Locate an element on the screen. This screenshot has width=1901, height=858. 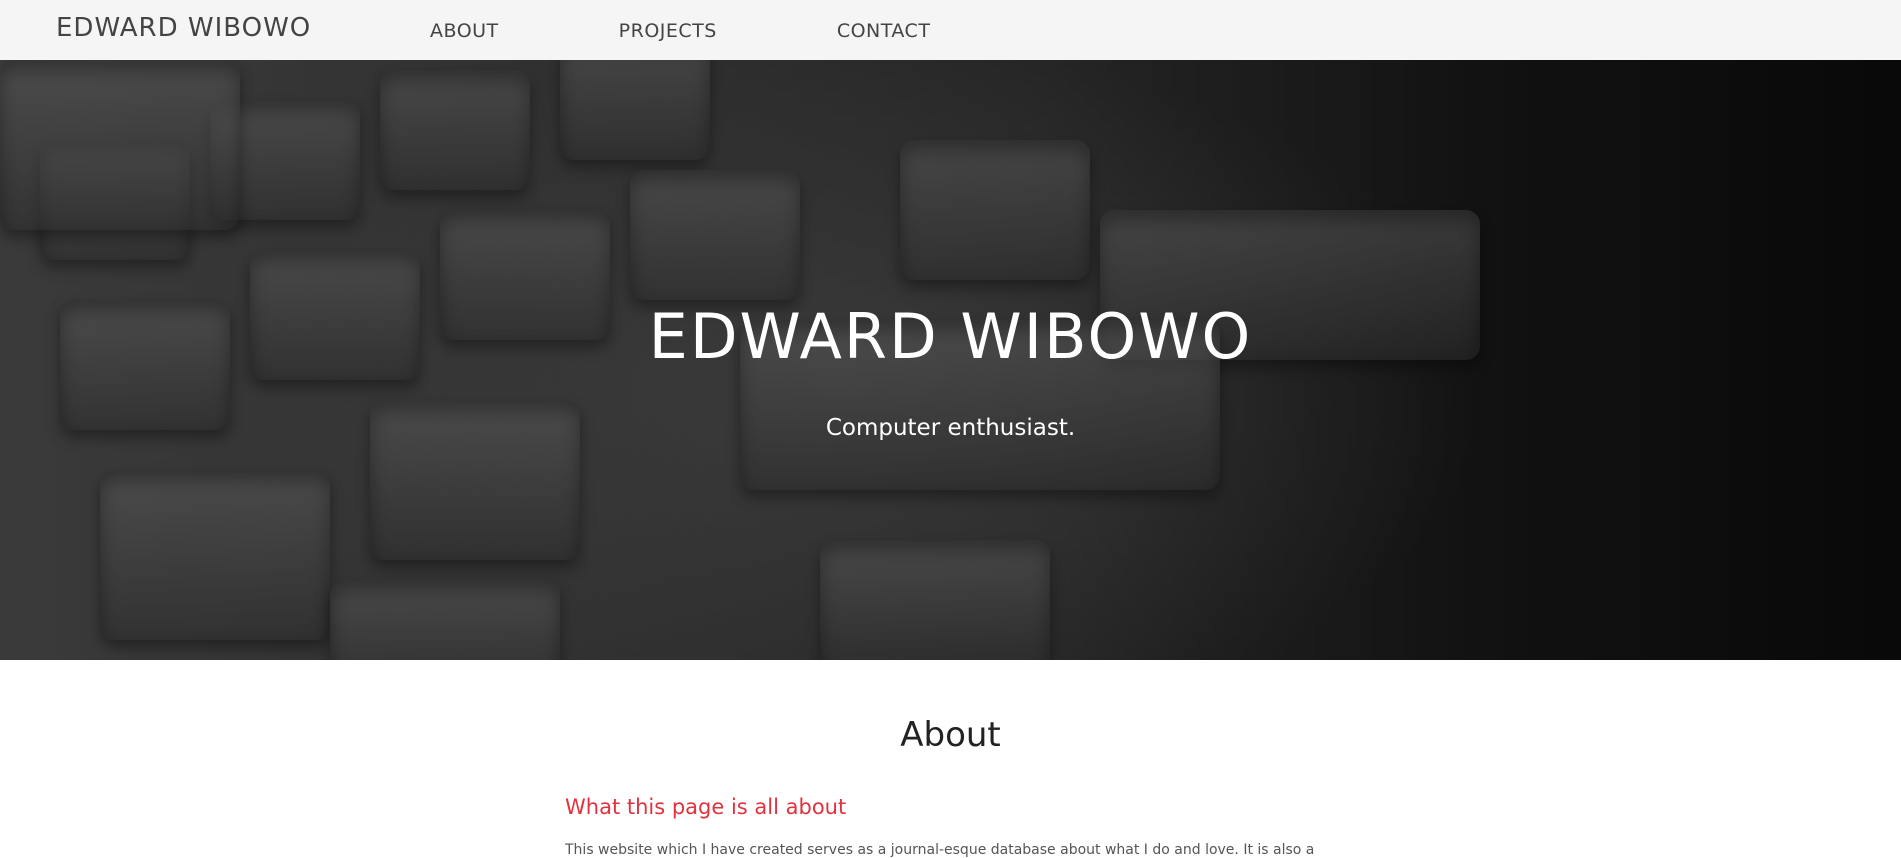
nav-link-about: ABOUT is located at coordinates (464, 31).